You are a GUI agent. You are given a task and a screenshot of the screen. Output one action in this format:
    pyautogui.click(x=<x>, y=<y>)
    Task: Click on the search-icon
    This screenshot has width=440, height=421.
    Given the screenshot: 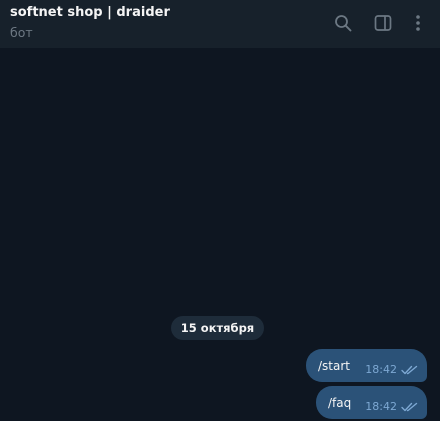 What is the action you would take?
    pyautogui.click(x=343, y=23)
    